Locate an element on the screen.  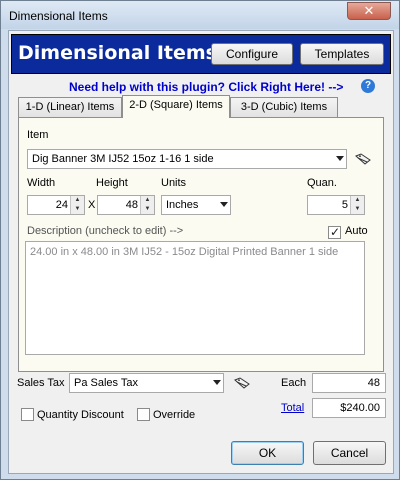
quantity-discount-label: Quantity Discount is located at coordinates (80, 415).